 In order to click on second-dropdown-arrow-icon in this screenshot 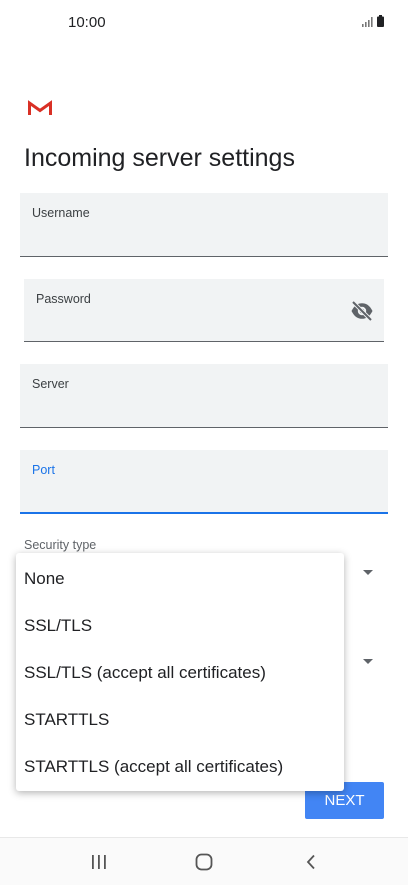, I will do `click(368, 661)`.